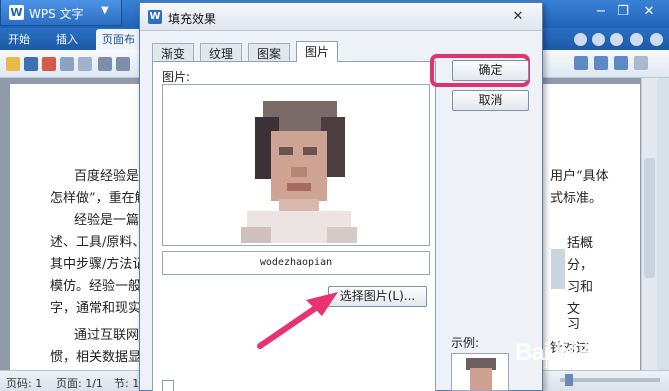 This screenshot has height=391, width=669. Describe the element at coordinates (98, 264) in the screenshot. I see `doc-line-left: 其中步骤/方法记` at that location.